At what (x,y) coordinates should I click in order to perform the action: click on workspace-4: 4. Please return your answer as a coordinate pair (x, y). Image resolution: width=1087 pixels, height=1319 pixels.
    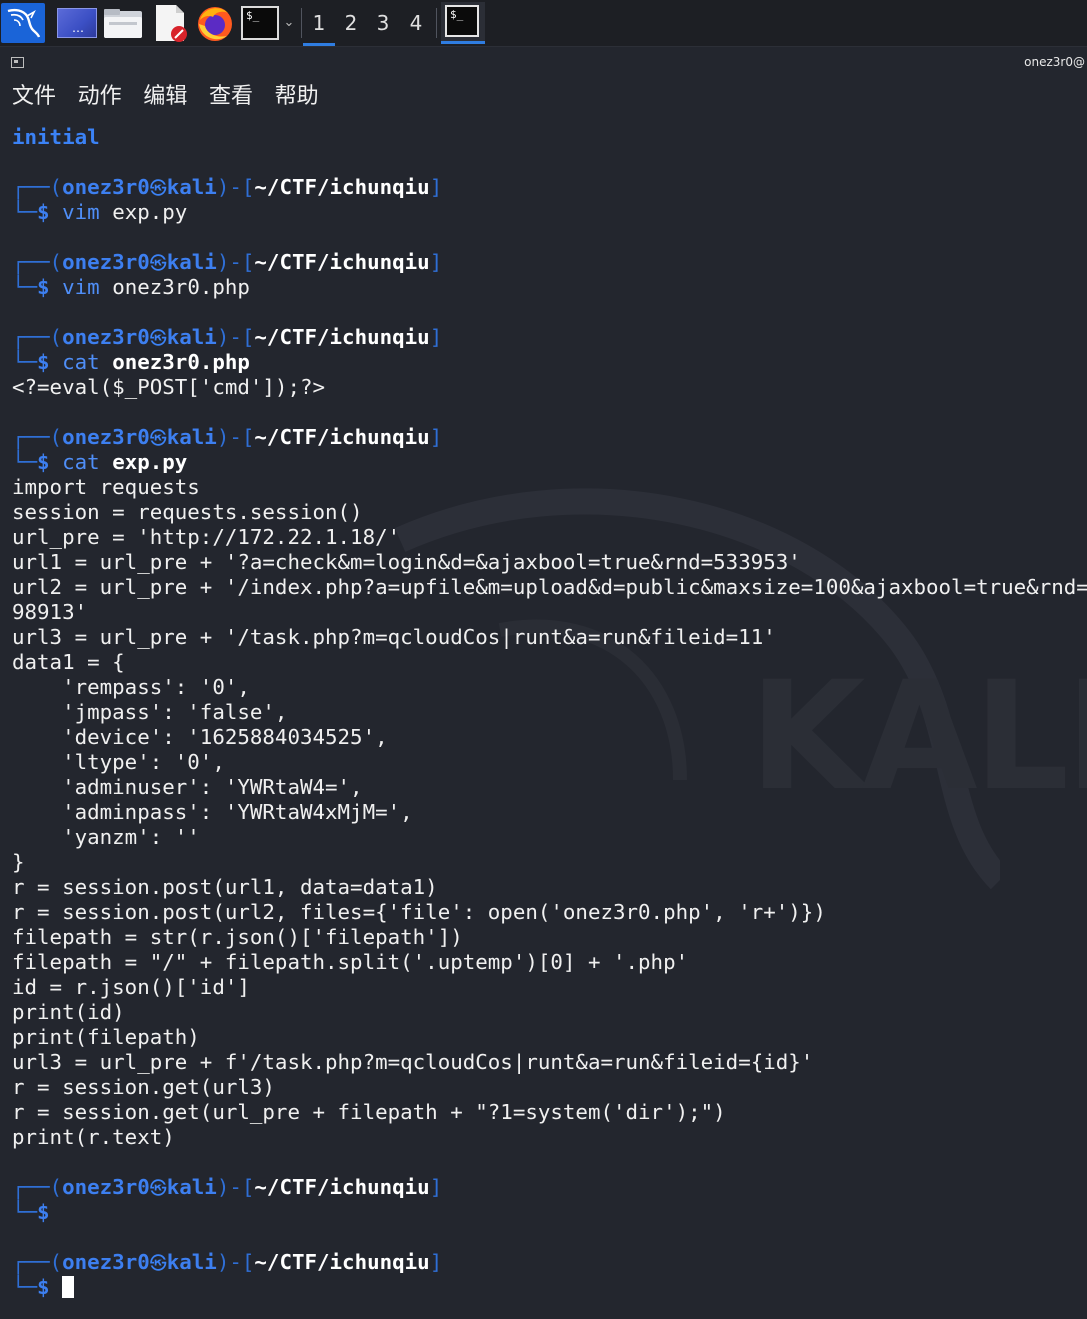
    Looking at the image, I should click on (416, 23).